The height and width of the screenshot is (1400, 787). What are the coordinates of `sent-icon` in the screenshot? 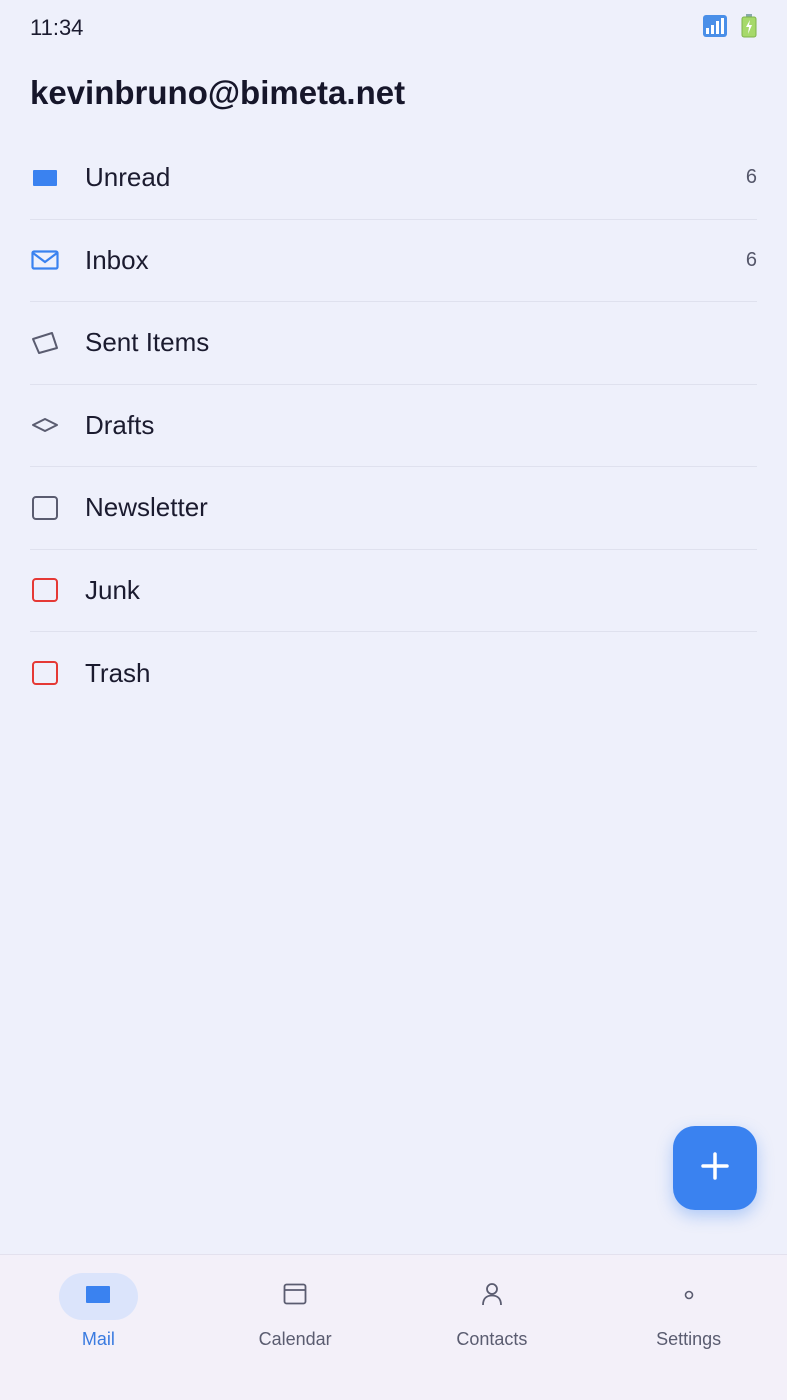 It's located at (45, 343).